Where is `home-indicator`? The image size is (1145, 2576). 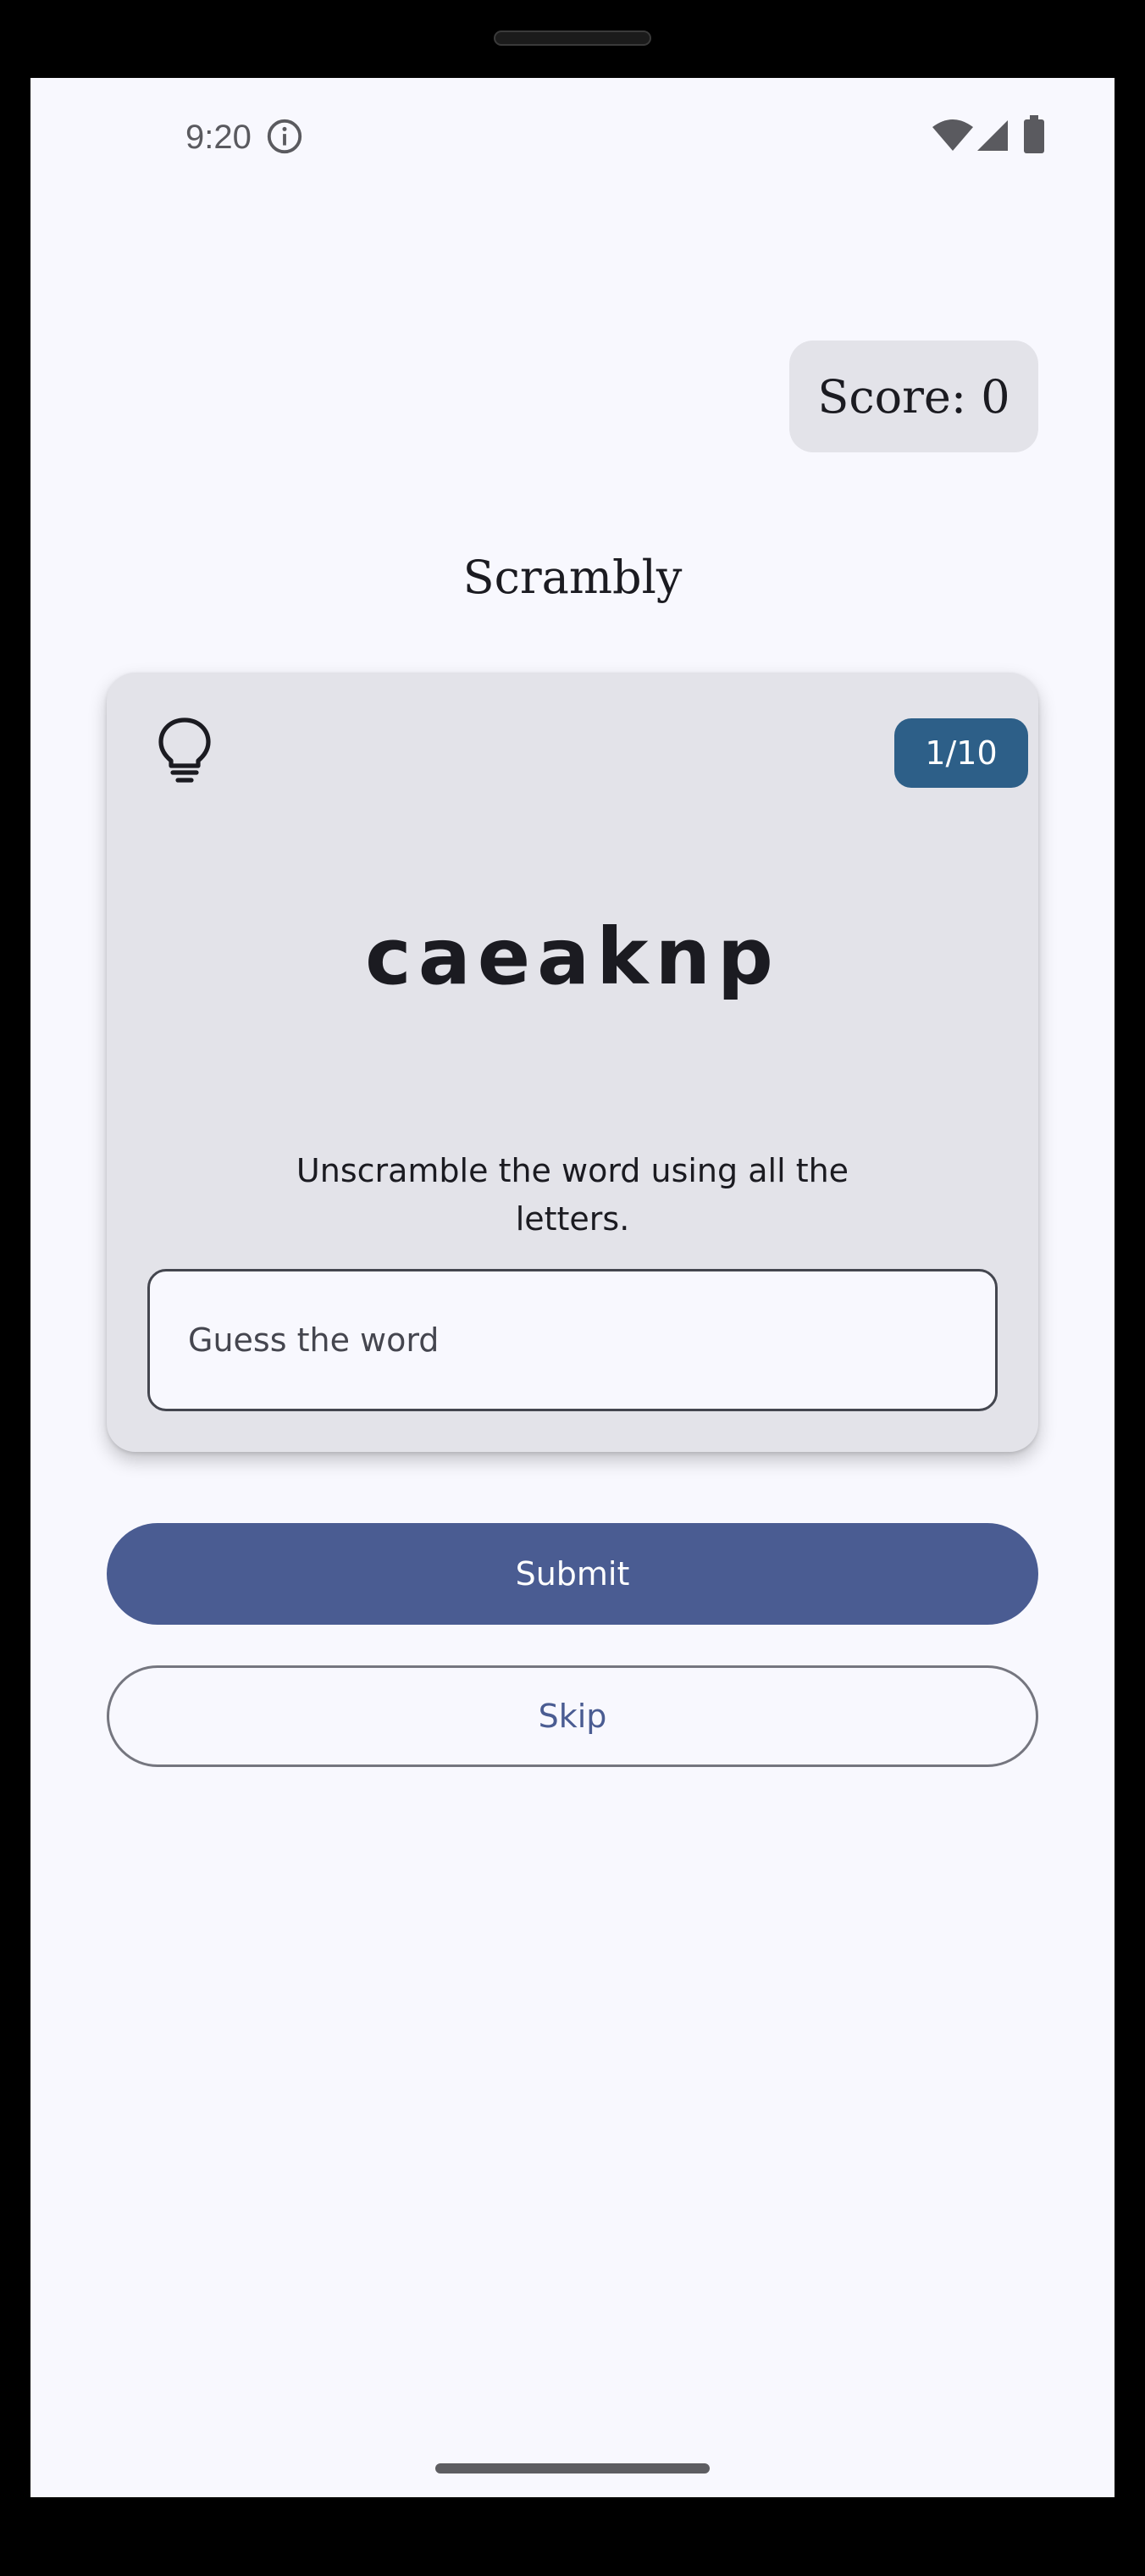
home-indicator is located at coordinates (572, 2468).